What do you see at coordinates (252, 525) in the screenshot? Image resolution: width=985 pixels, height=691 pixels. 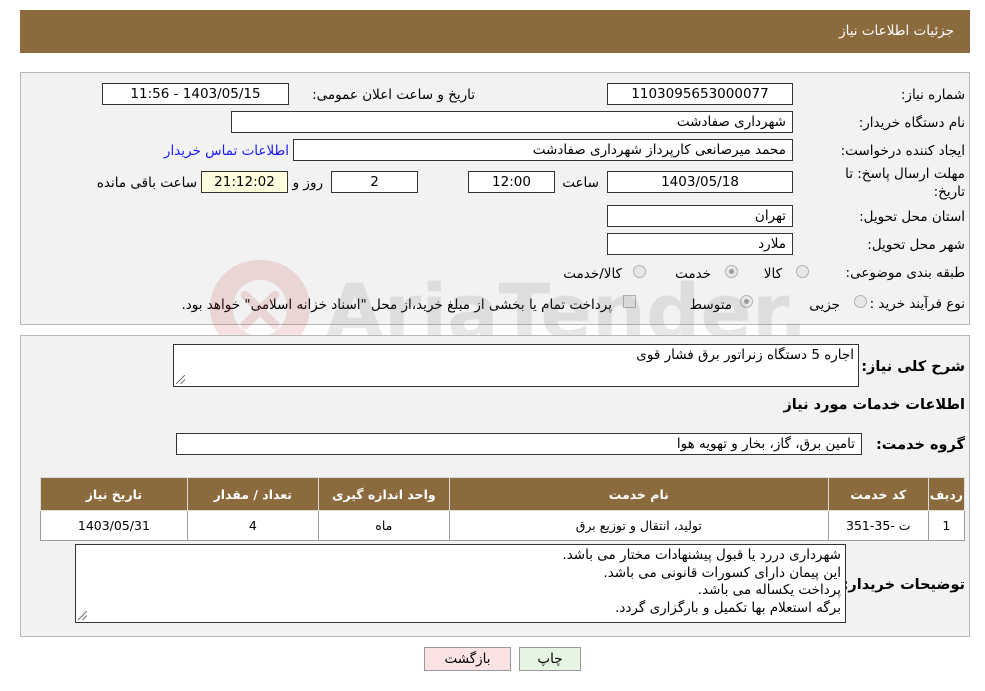 I see `cell-quantity: 4` at bounding box center [252, 525].